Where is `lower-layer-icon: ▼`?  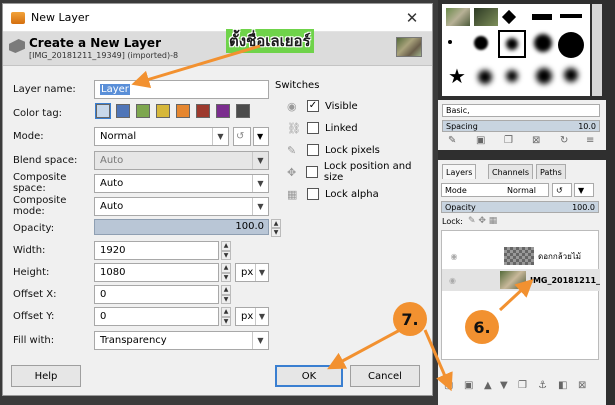 lower-layer-icon: ▼ is located at coordinates (504, 385).